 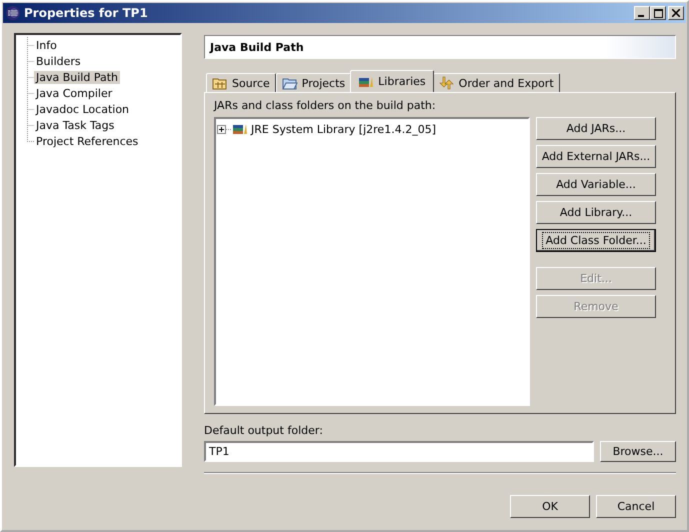 I want to click on output-folder-field: TP1, so click(x=399, y=451).